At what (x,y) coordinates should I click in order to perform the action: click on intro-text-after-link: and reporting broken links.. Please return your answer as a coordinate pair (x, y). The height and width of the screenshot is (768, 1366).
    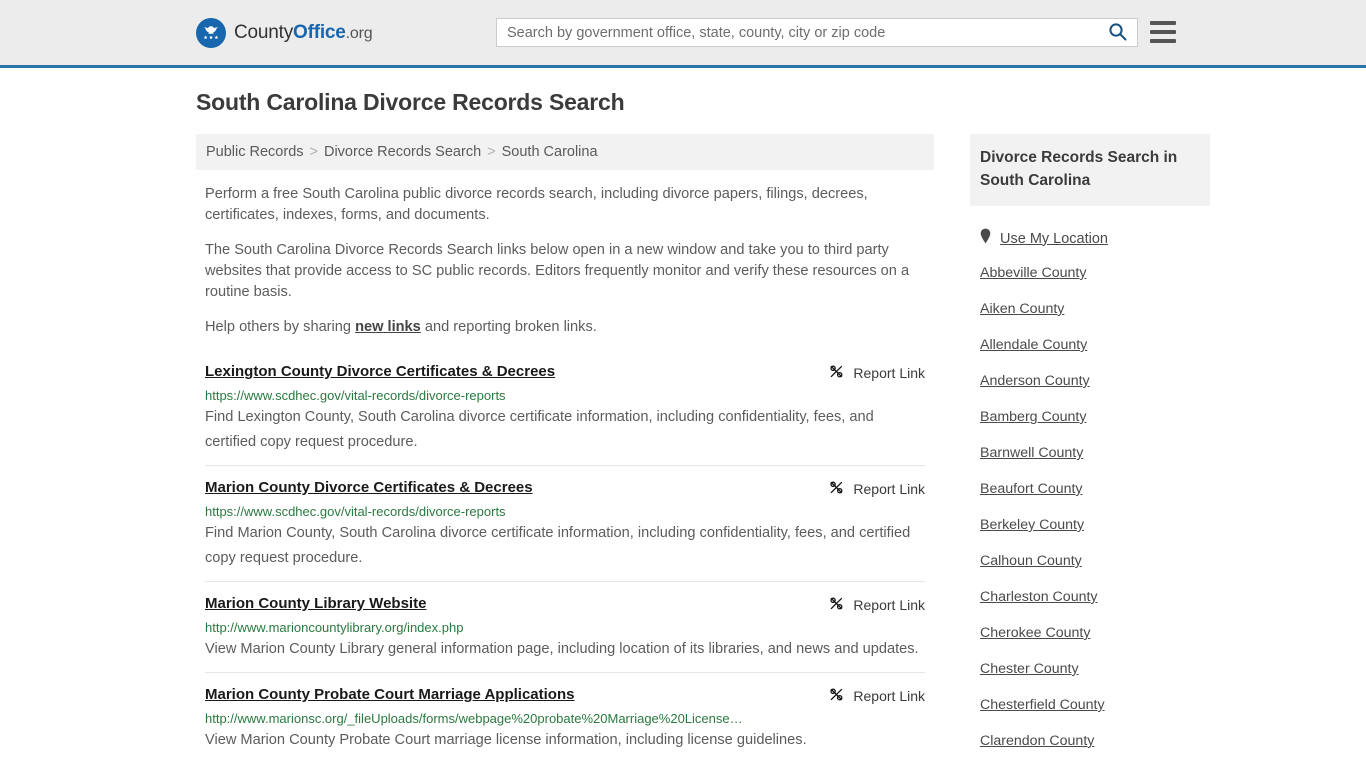
    Looking at the image, I should click on (508, 327).